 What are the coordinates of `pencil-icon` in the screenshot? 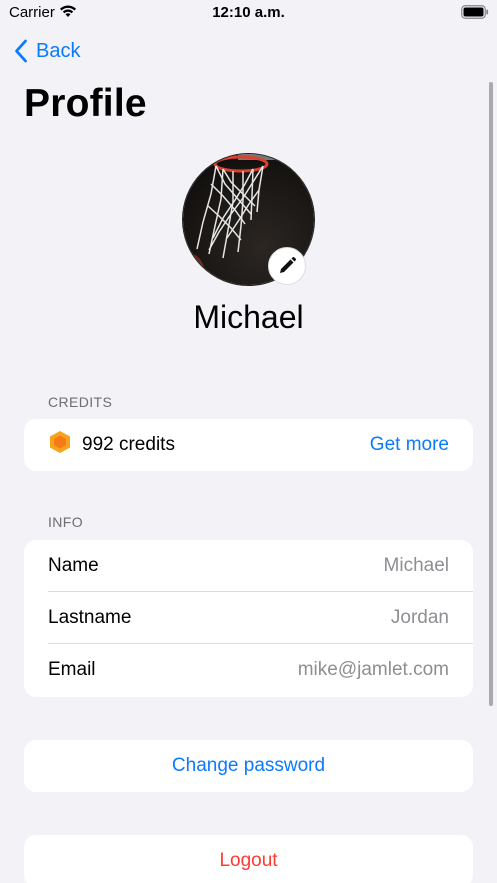 It's located at (288, 265).